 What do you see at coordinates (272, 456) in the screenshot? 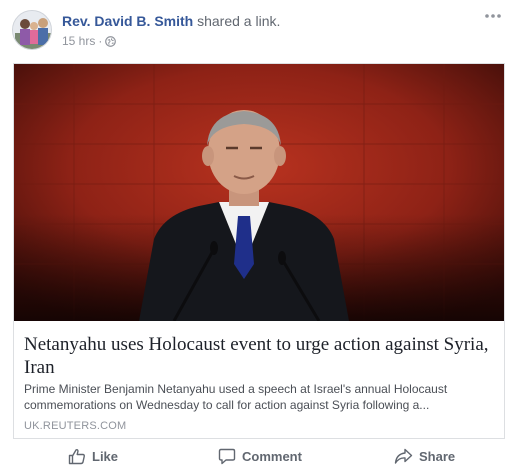
I see `comment-label: Comment` at bounding box center [272, 456].